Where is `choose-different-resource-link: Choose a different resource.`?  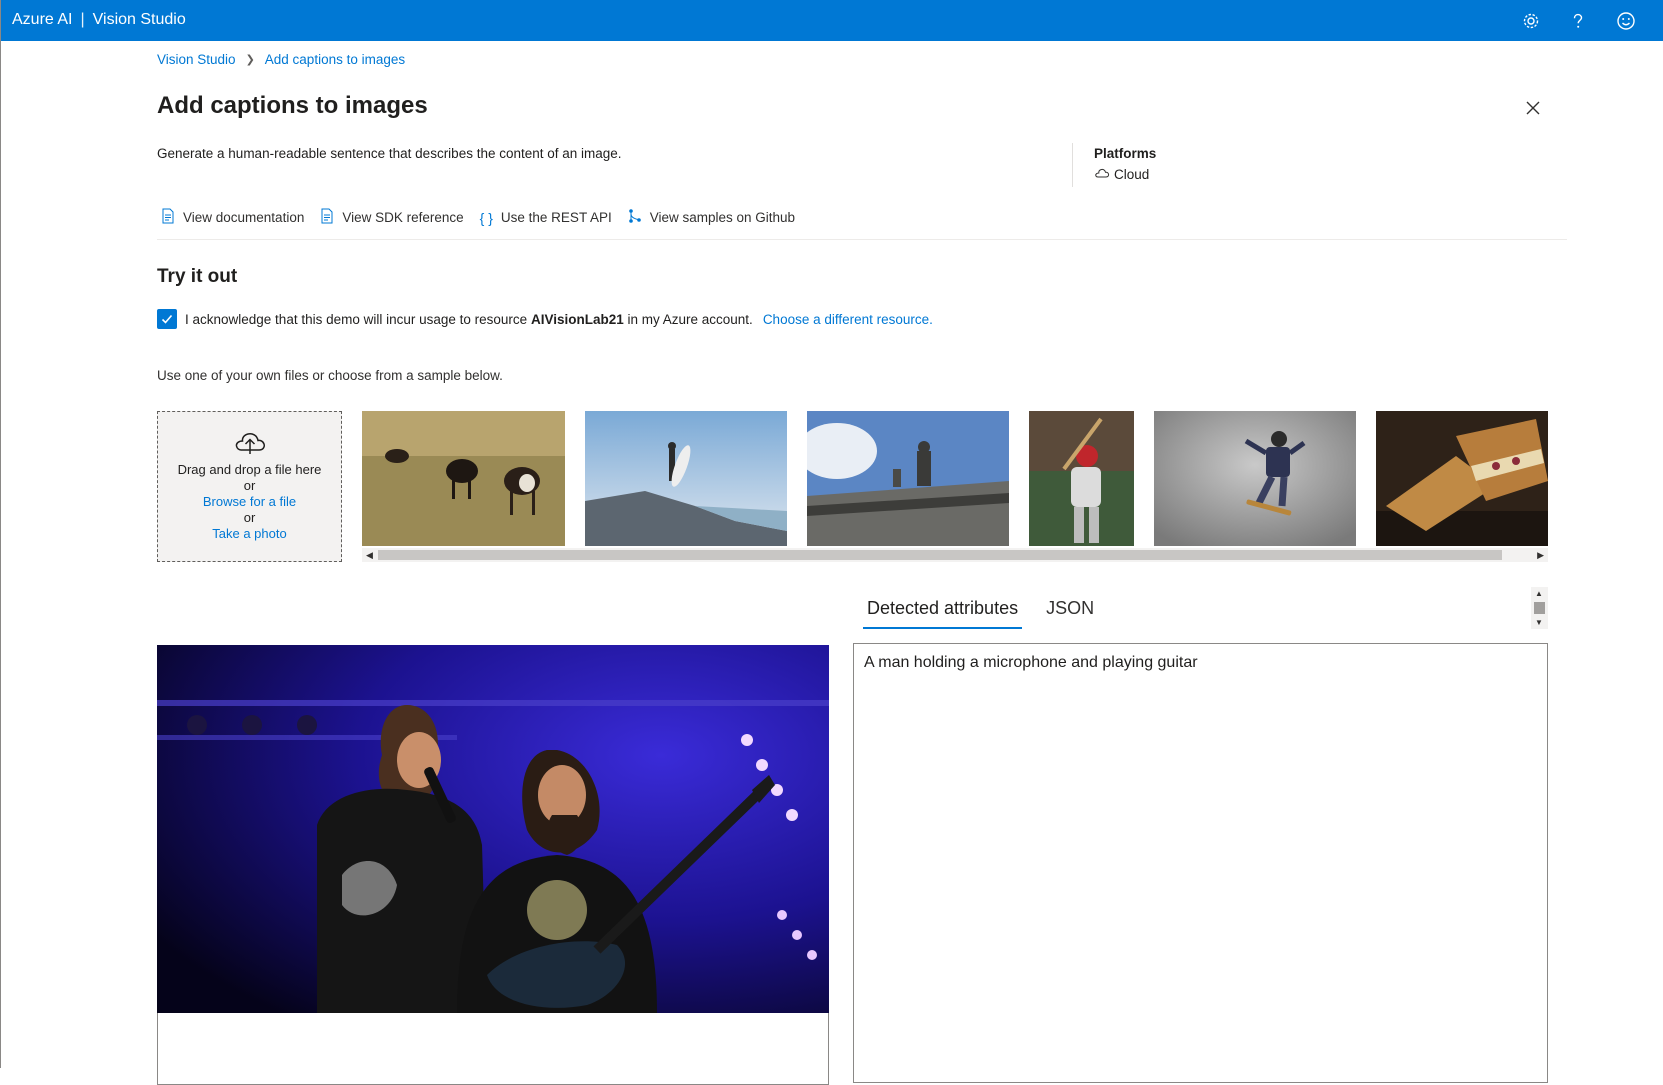
choose-different-resource-link: Choose a different resource. is located at coordinates (848, 319).